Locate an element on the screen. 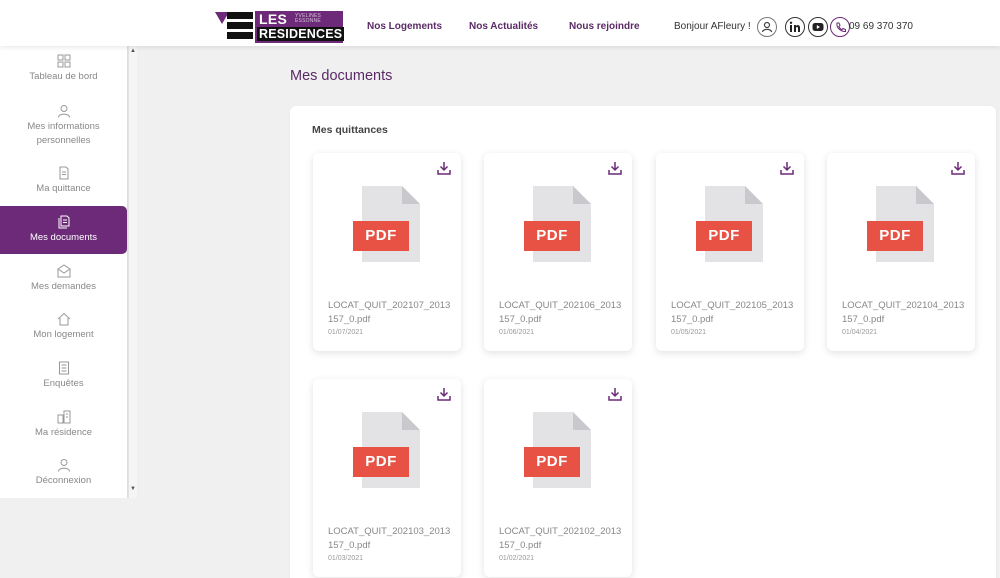  document-filename: LOCAT_QUIT_202102_2013157_0.pdf is located at coordinates (561, 539).